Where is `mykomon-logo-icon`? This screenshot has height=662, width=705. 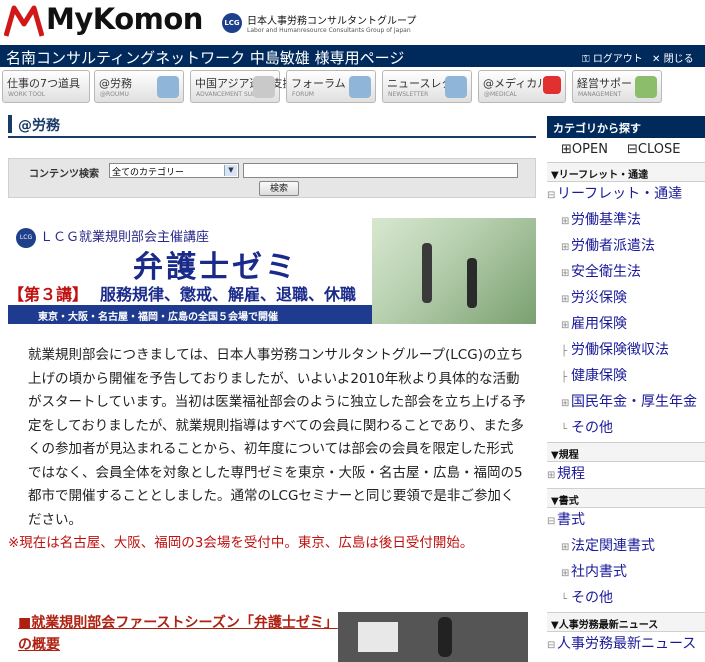 mykomon-logo-icon is located at coordinates (24, 21).